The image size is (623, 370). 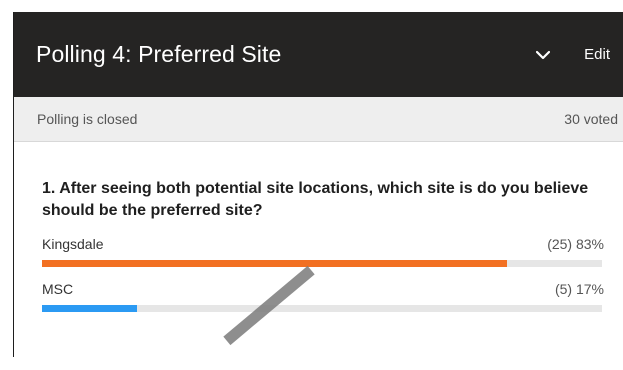 I want to click on option-result: (25) 83%, so click(x=575, y=244).